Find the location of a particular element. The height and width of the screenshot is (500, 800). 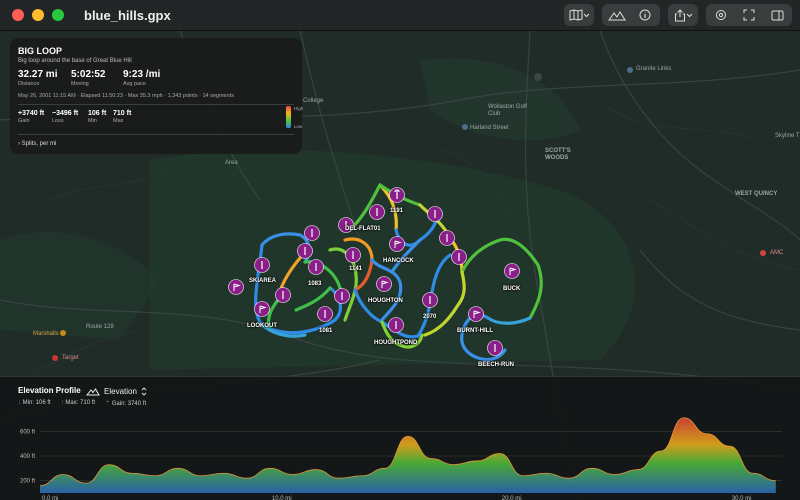

info-icon is located at coordinates (645, 15).